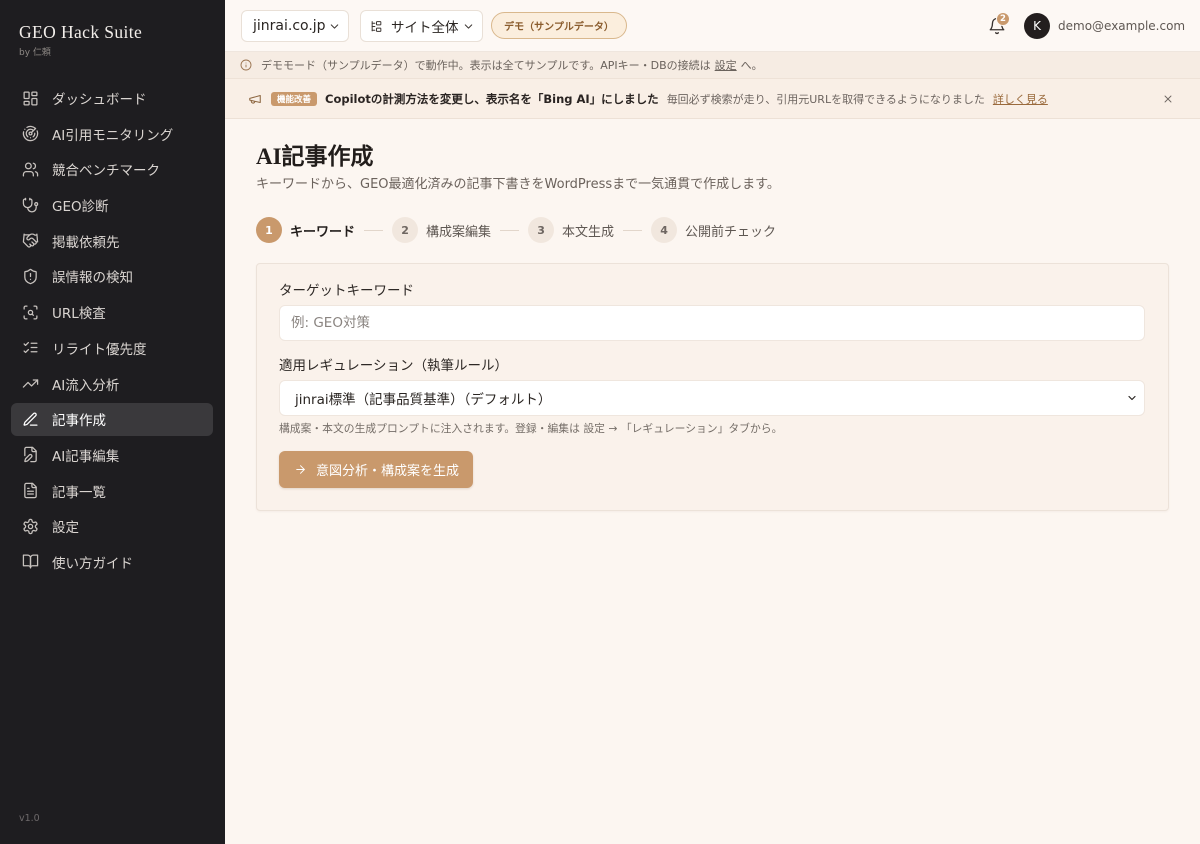  What do you see at coordinates (323, 232) in the screenshot?
I see `step-label: キーワード` at bounding box center [323, 232].